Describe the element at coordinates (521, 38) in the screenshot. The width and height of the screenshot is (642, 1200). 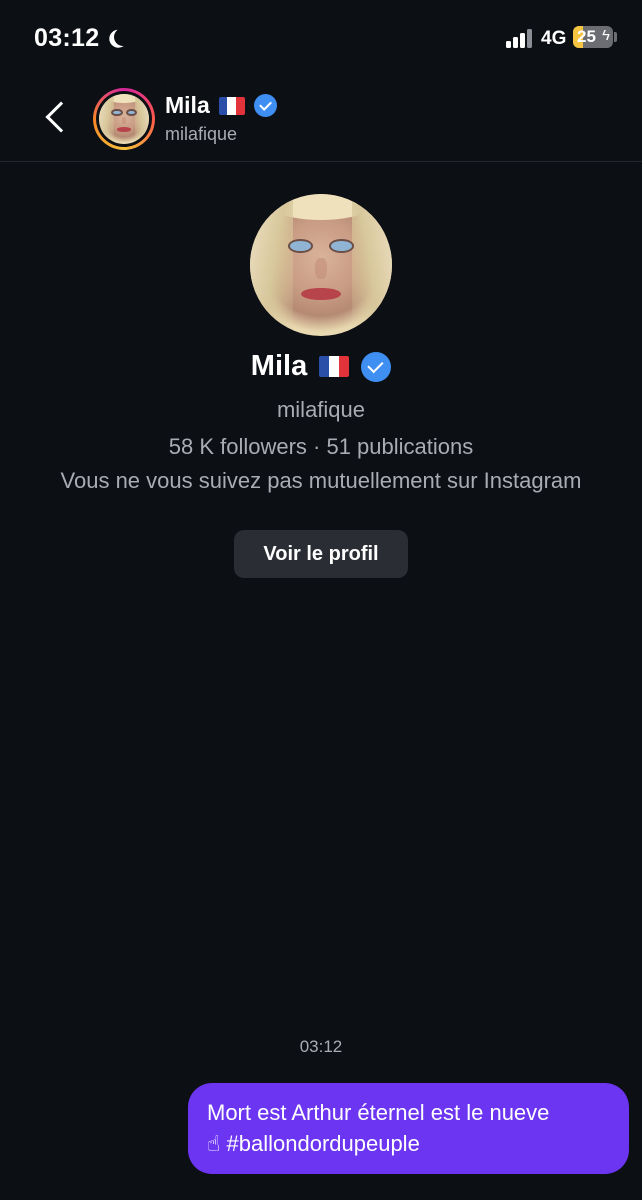
I see `signal-icon` at that location.